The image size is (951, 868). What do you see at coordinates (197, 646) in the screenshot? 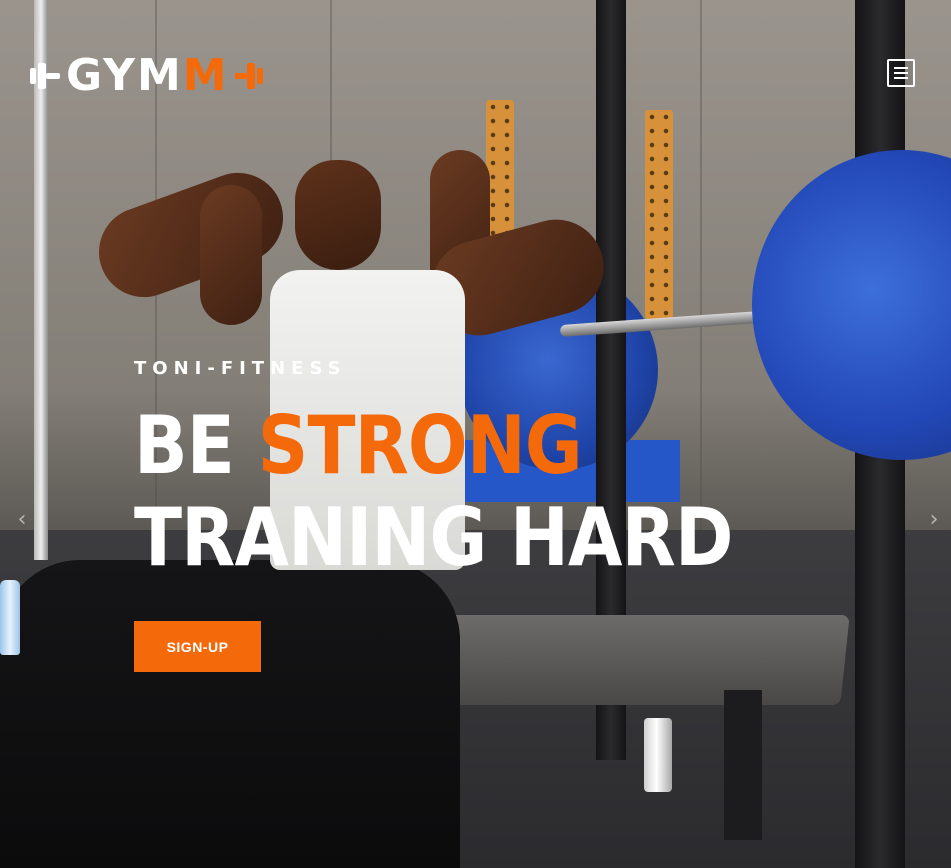
I see `signup-button: SIGN-UP` at bounding box center [197, 646].